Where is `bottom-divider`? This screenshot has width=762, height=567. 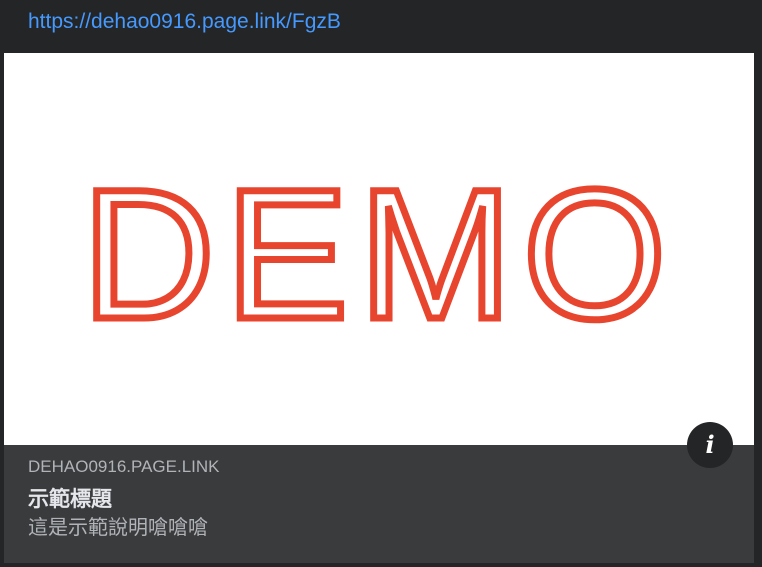
bottom-divider is located at coordinates (381, 565).